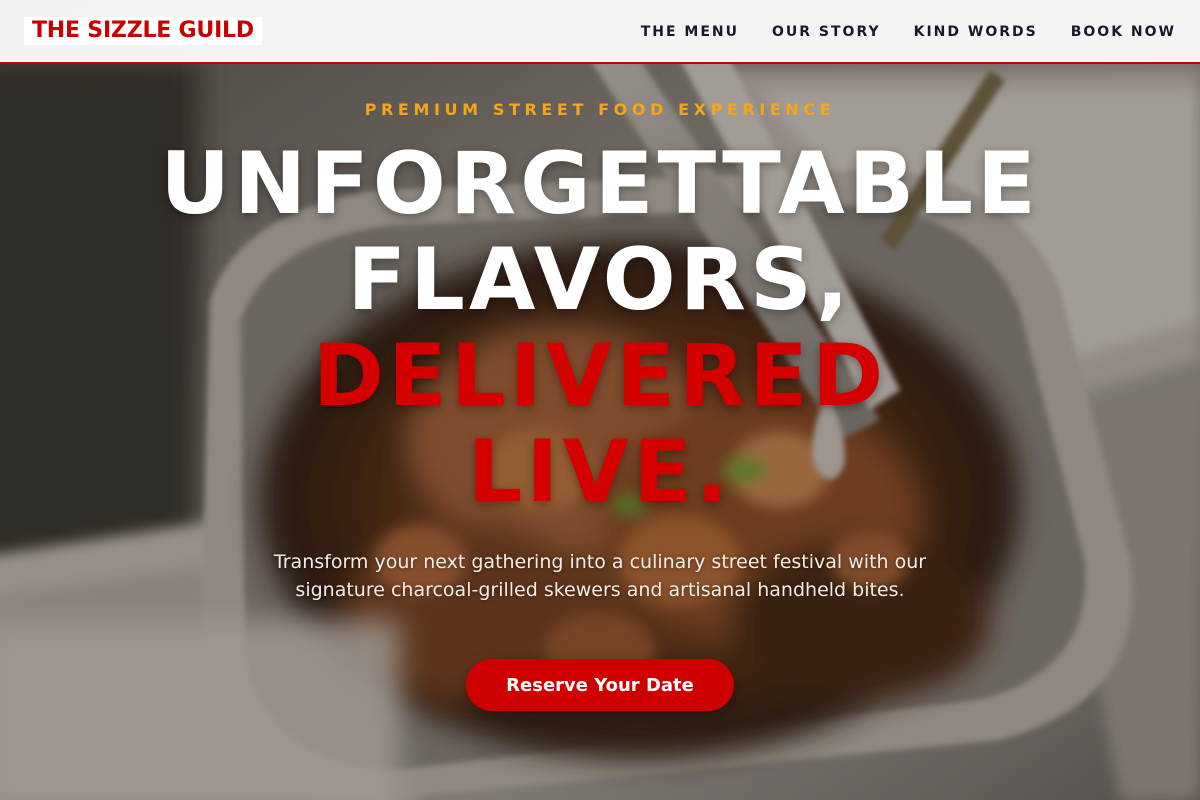  I want to click on hero-eyebrow: PREMIUM STREET FOOD EXPERIENCE, so click(600, 109).